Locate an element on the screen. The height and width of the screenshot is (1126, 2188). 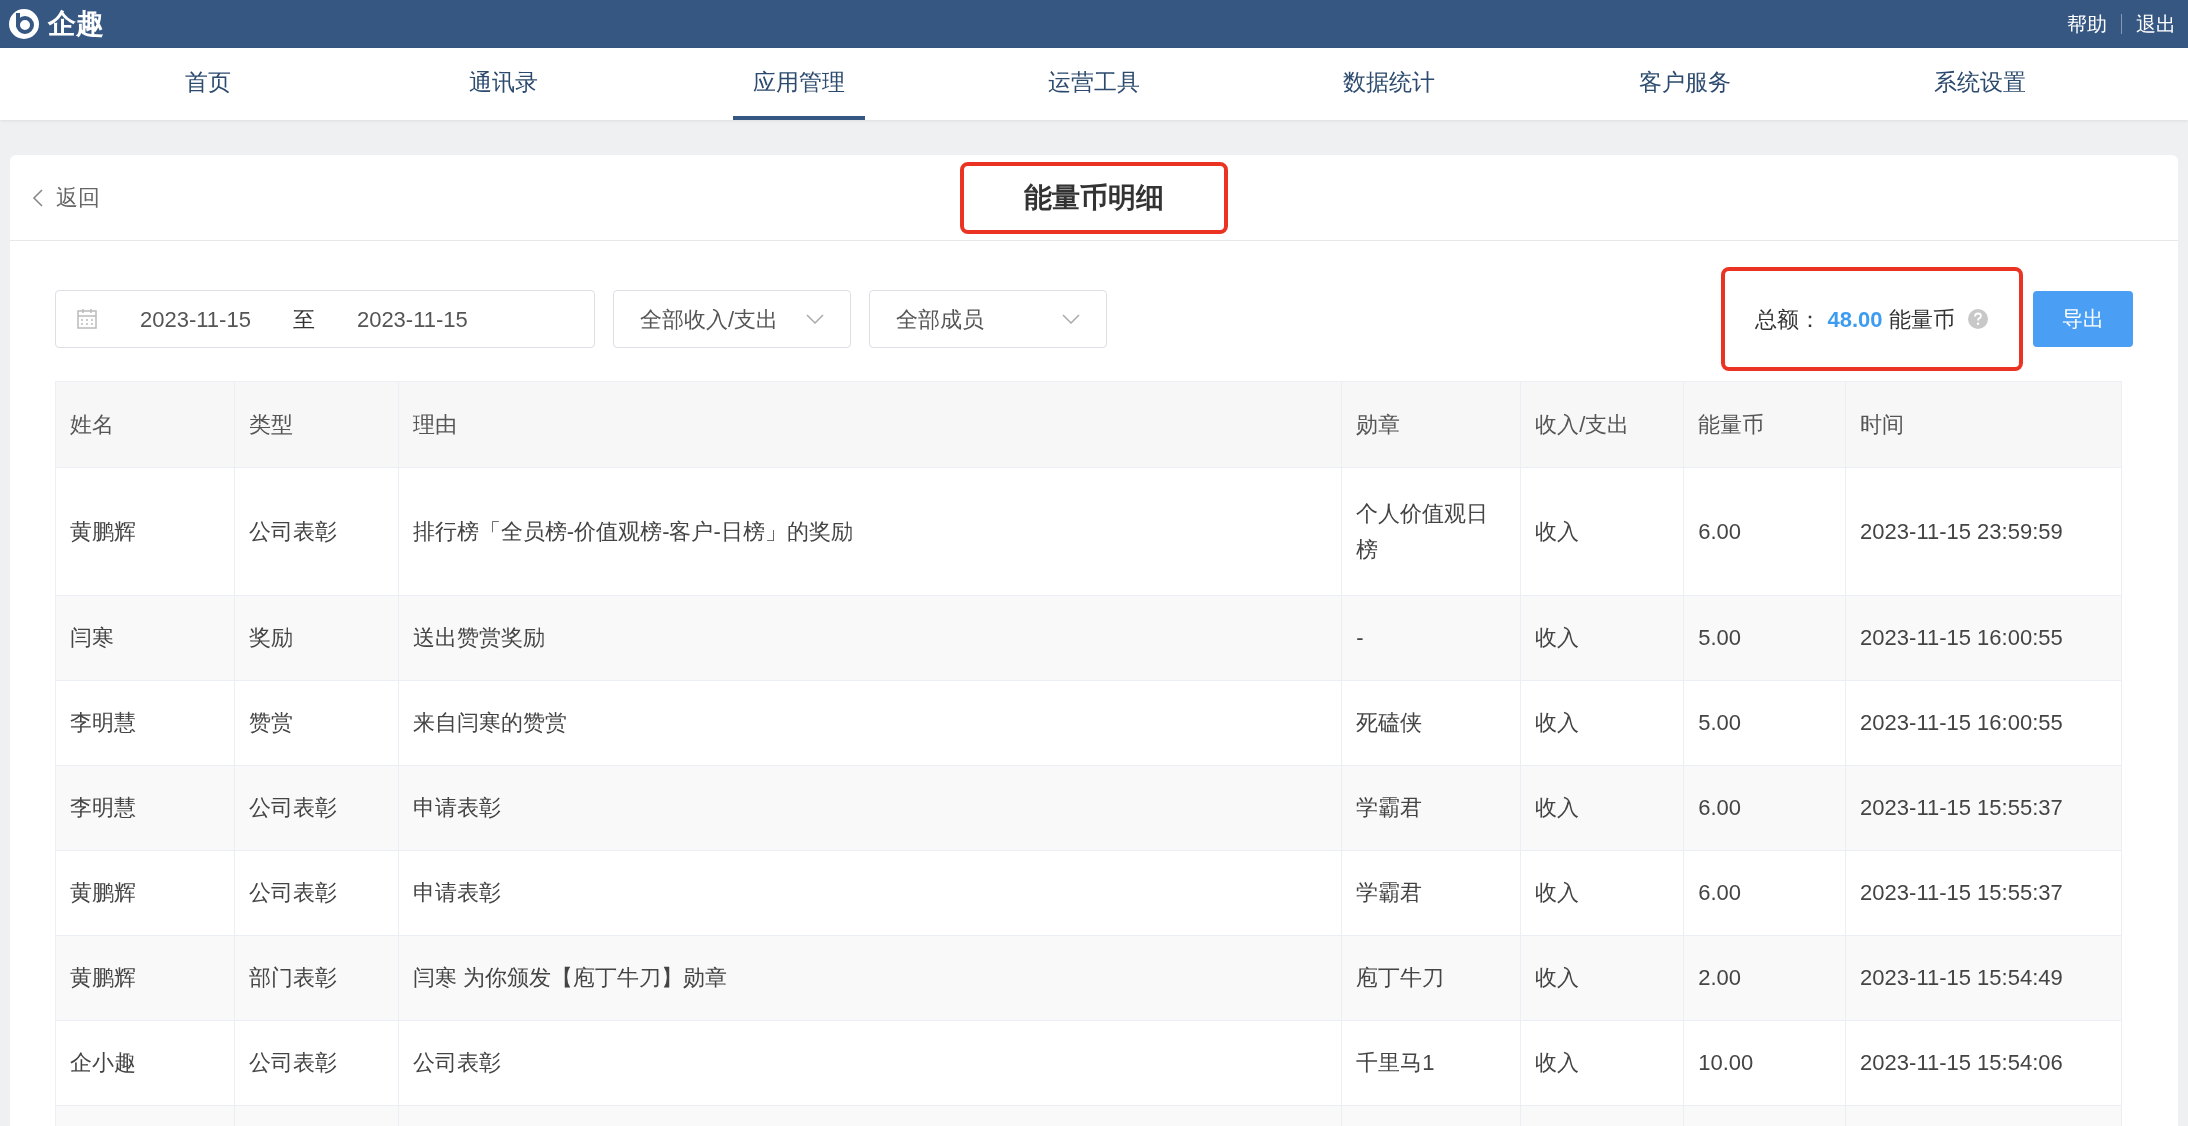
calendar-icon is located at coordinates (87, 319).